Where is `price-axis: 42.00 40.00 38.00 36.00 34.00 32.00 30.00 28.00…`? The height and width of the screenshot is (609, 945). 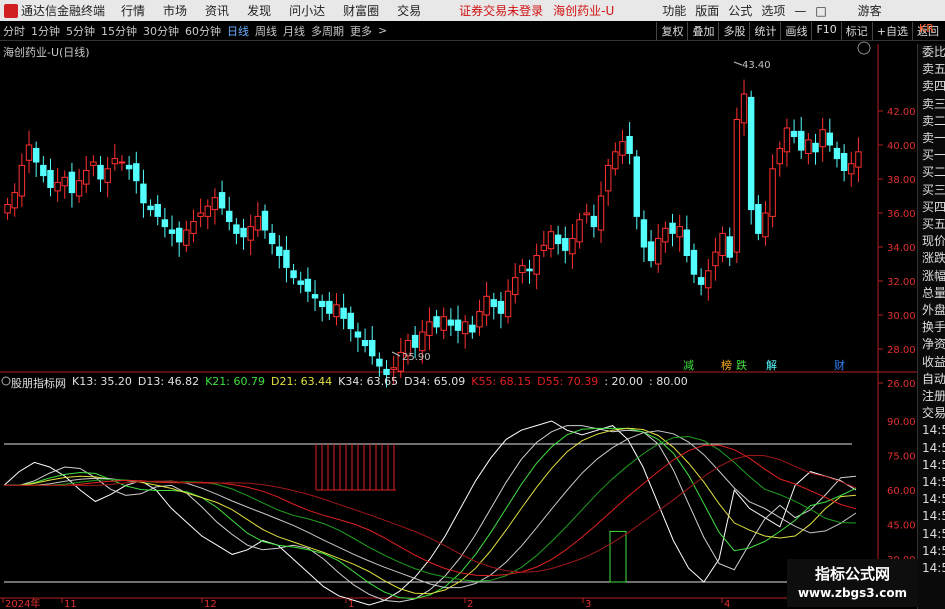
price-axis: 42.00 40.00 38.00 36.00 34.00 32.00 30.00 28.00… is located at coordinates (897, 248).